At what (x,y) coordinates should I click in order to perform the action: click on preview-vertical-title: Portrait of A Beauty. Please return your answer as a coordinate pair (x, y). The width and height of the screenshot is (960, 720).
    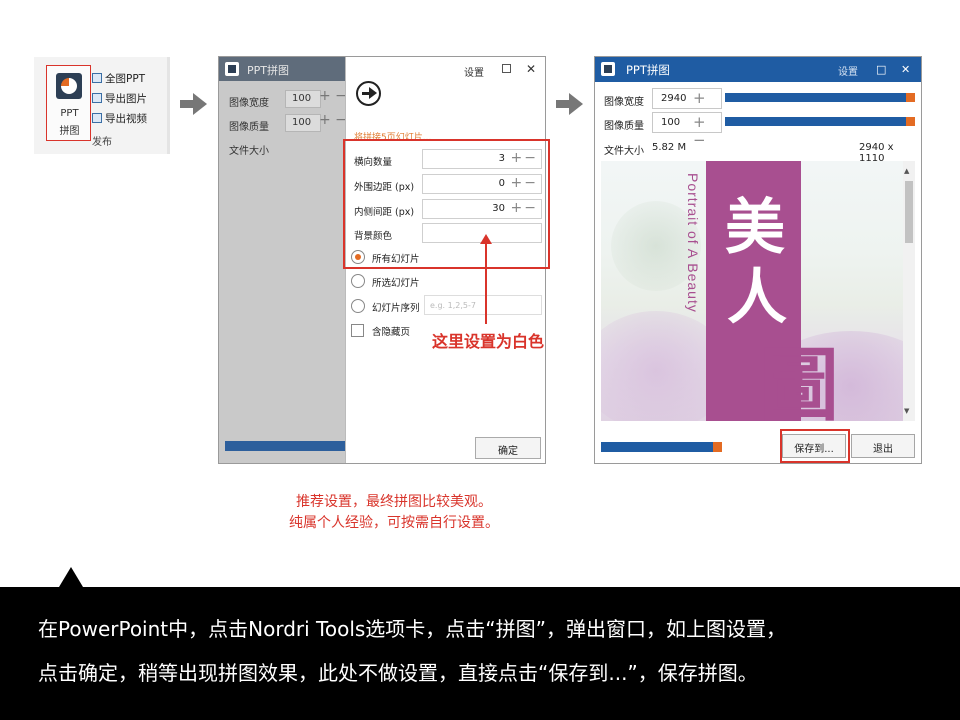
    Looking at the image, I should click on (693, 243).